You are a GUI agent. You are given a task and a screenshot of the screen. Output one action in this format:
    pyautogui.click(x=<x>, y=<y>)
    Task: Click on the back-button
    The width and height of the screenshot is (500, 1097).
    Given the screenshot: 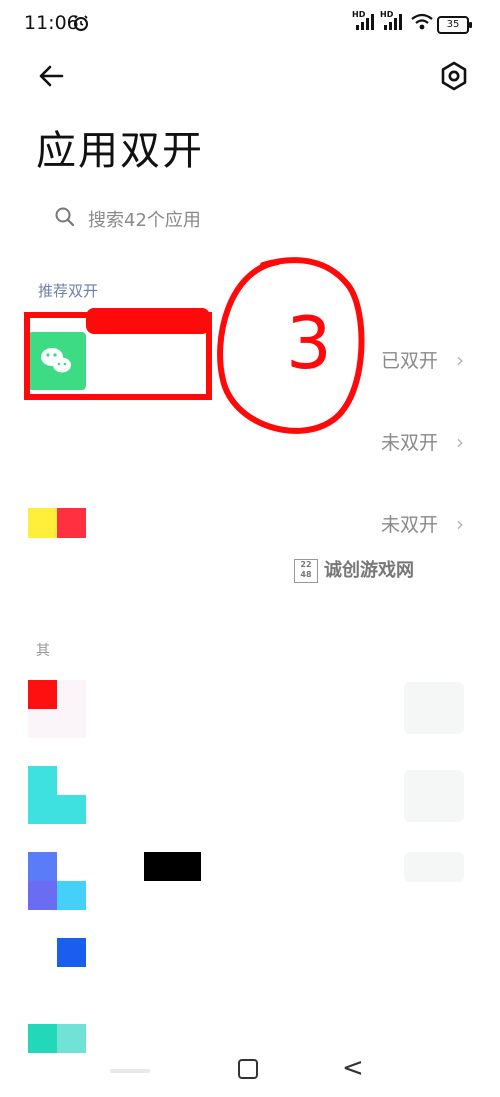 What is the action you would take?
    pyautogui.click(x=52, y=76)
    